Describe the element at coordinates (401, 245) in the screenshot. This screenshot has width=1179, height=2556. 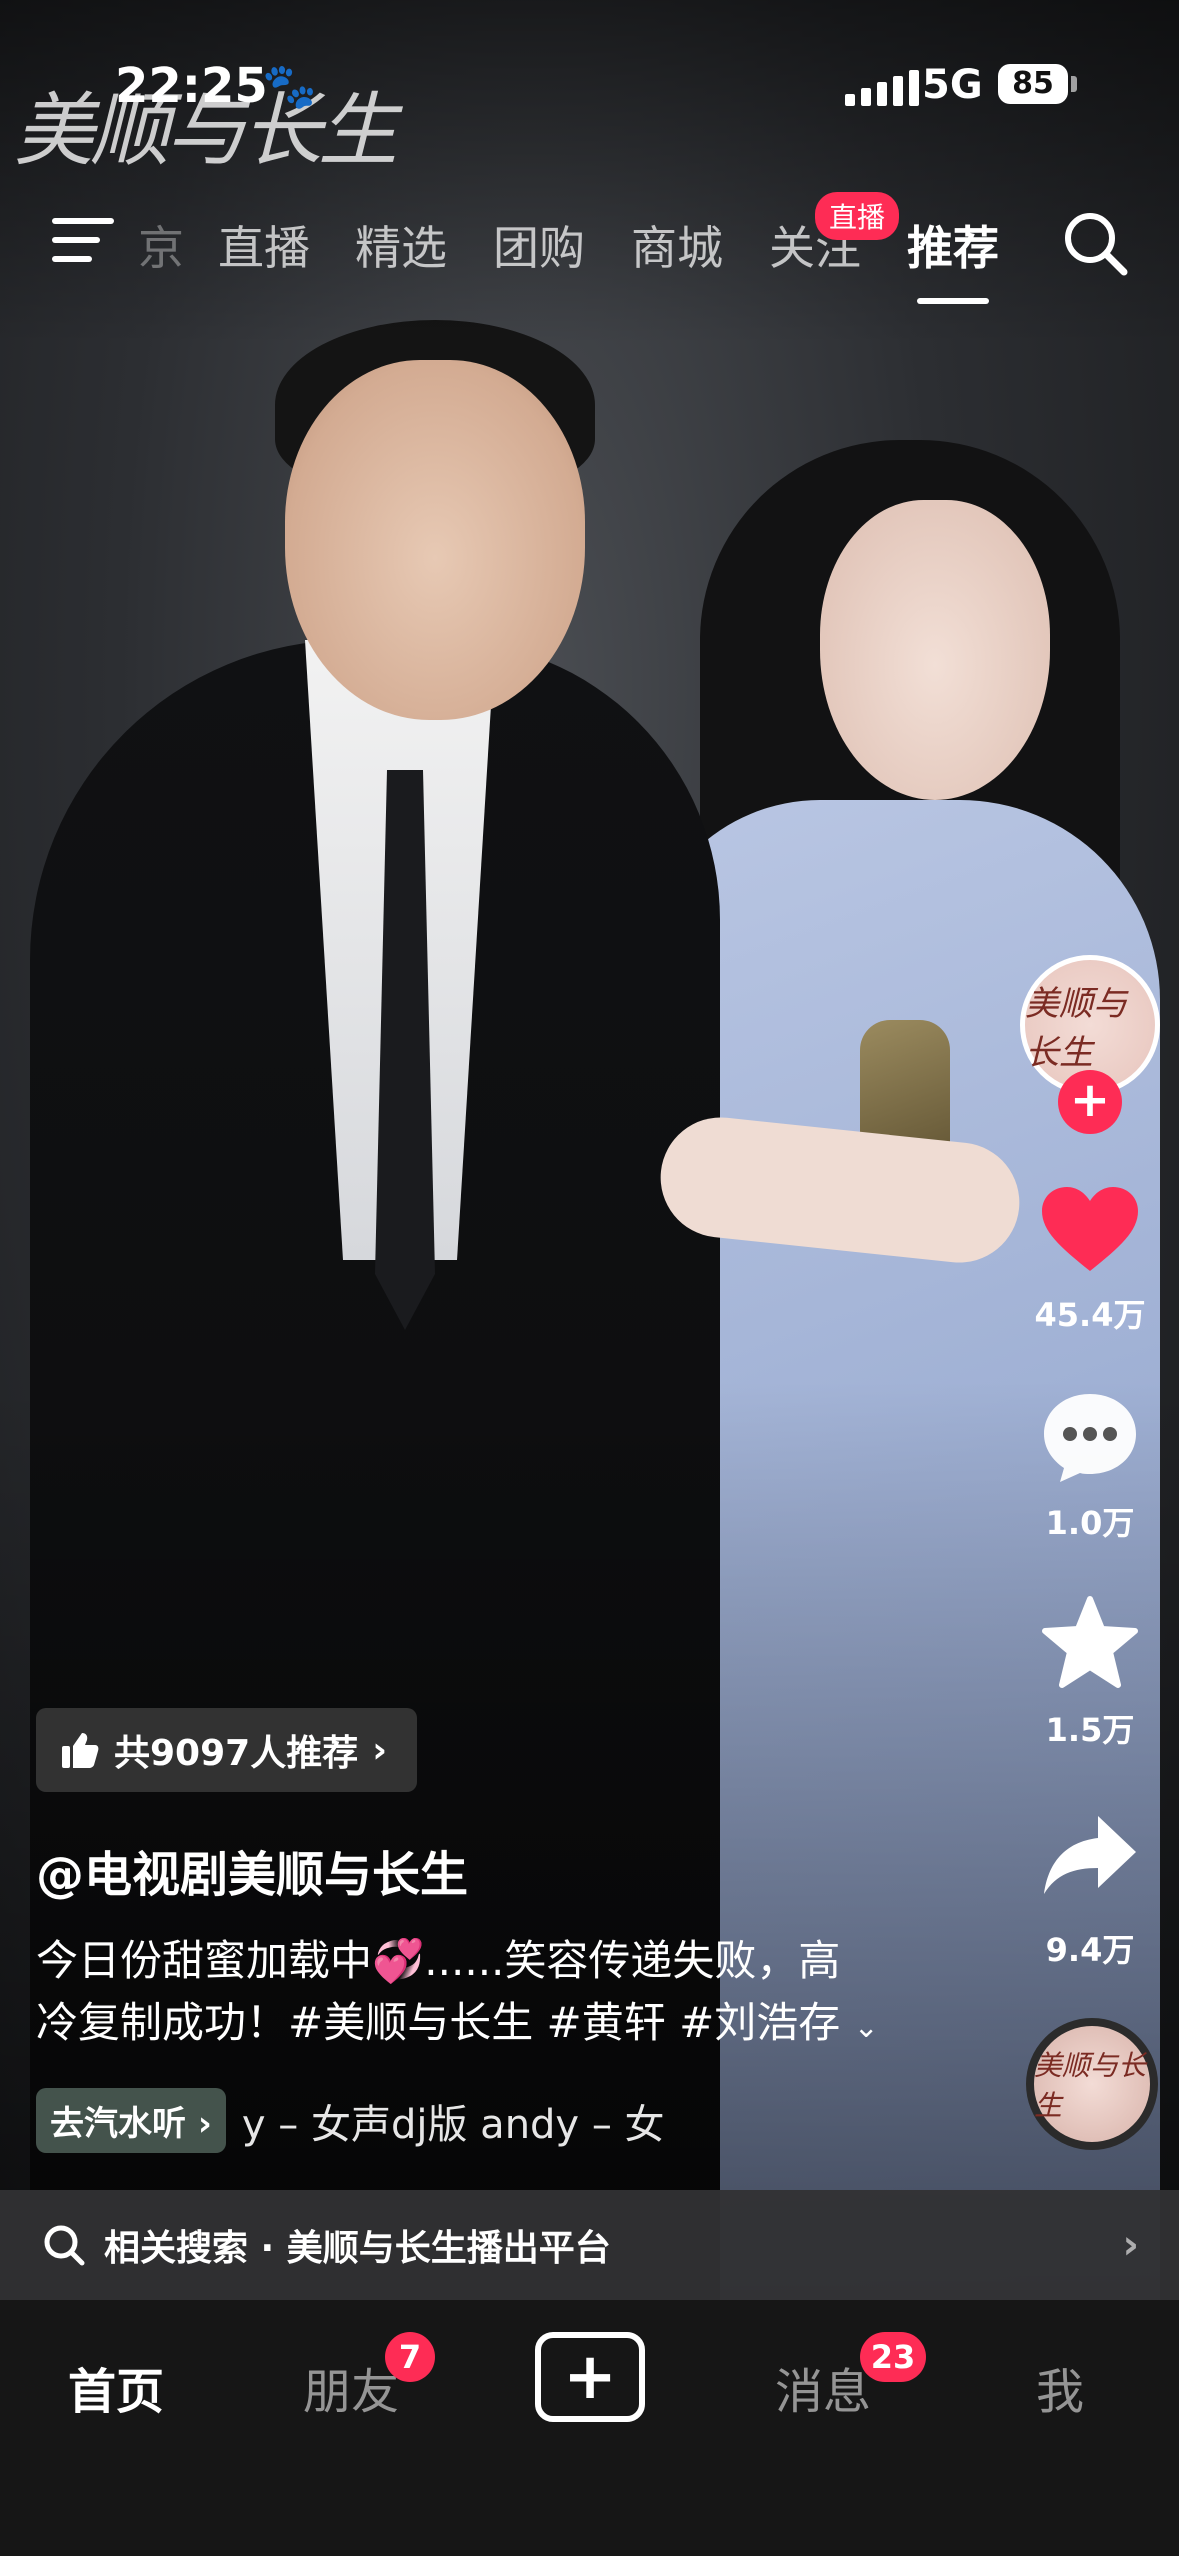
I see `tab-featured: 精选` at that location.